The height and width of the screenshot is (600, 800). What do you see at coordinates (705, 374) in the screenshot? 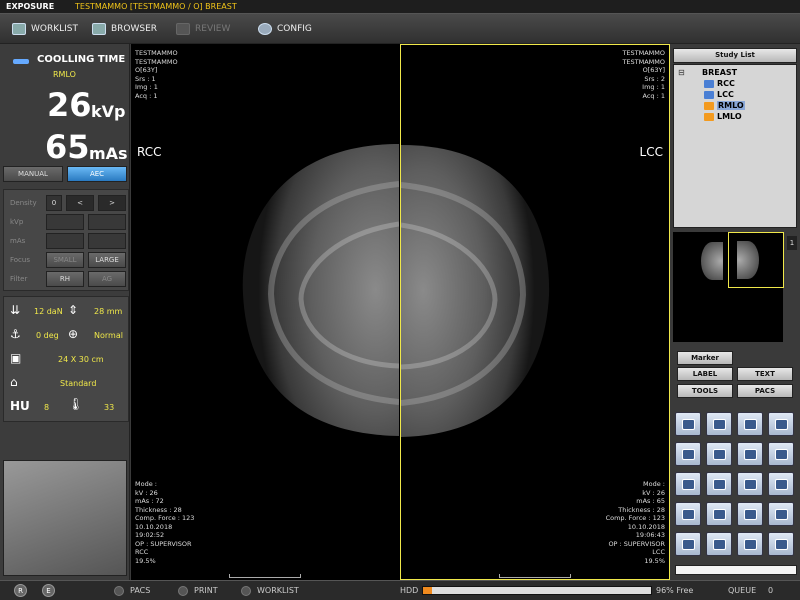
I see `label-button: LABEL` at bounding box center [705, 374].